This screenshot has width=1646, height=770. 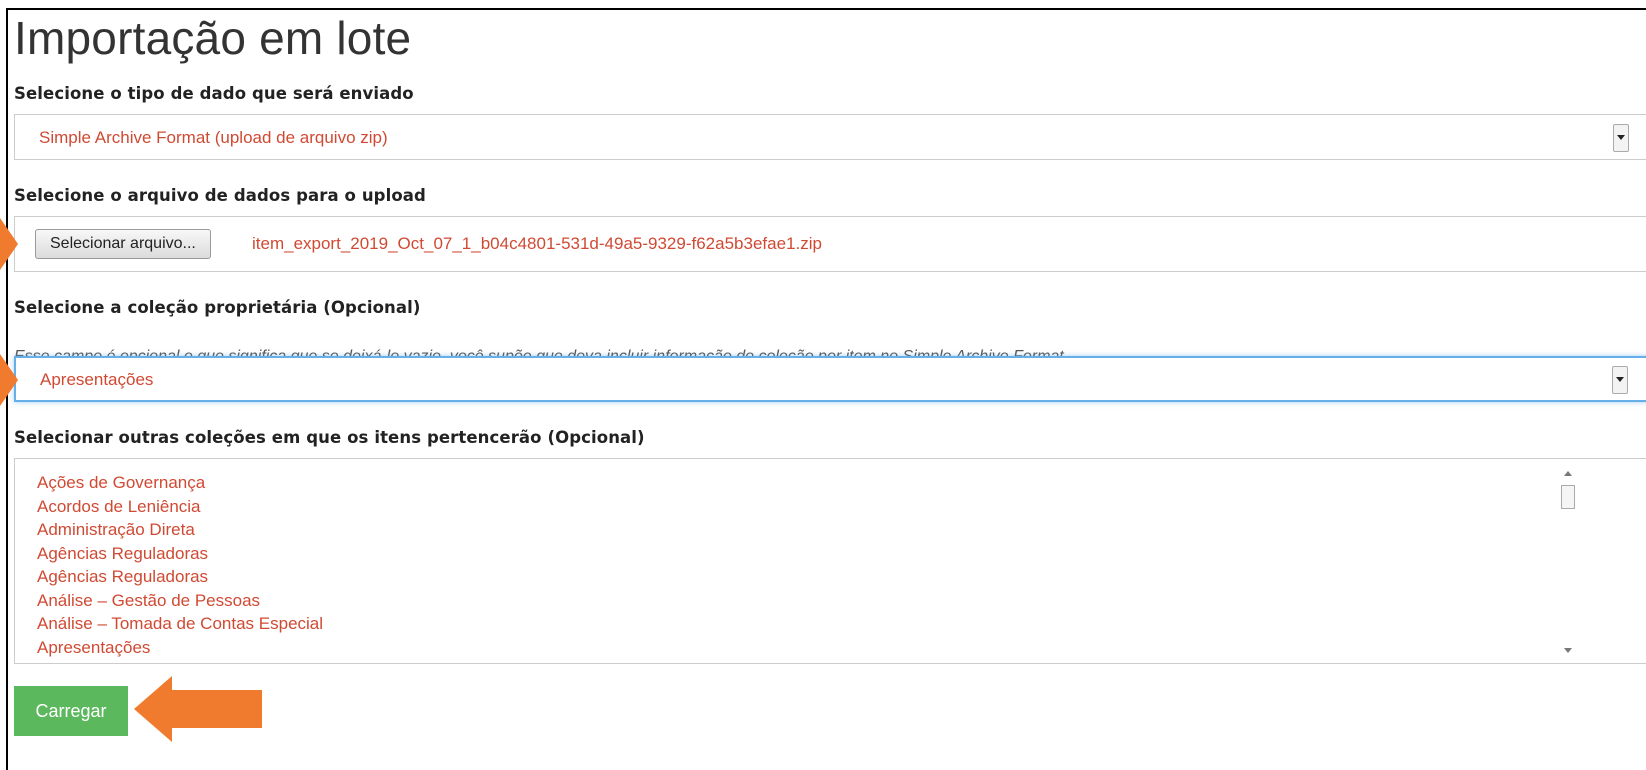 What do you see at coordinates (180, 507) in the screenshot?
I see `collection-option: Acordos de Leniência` at bounding box center [180, 507].